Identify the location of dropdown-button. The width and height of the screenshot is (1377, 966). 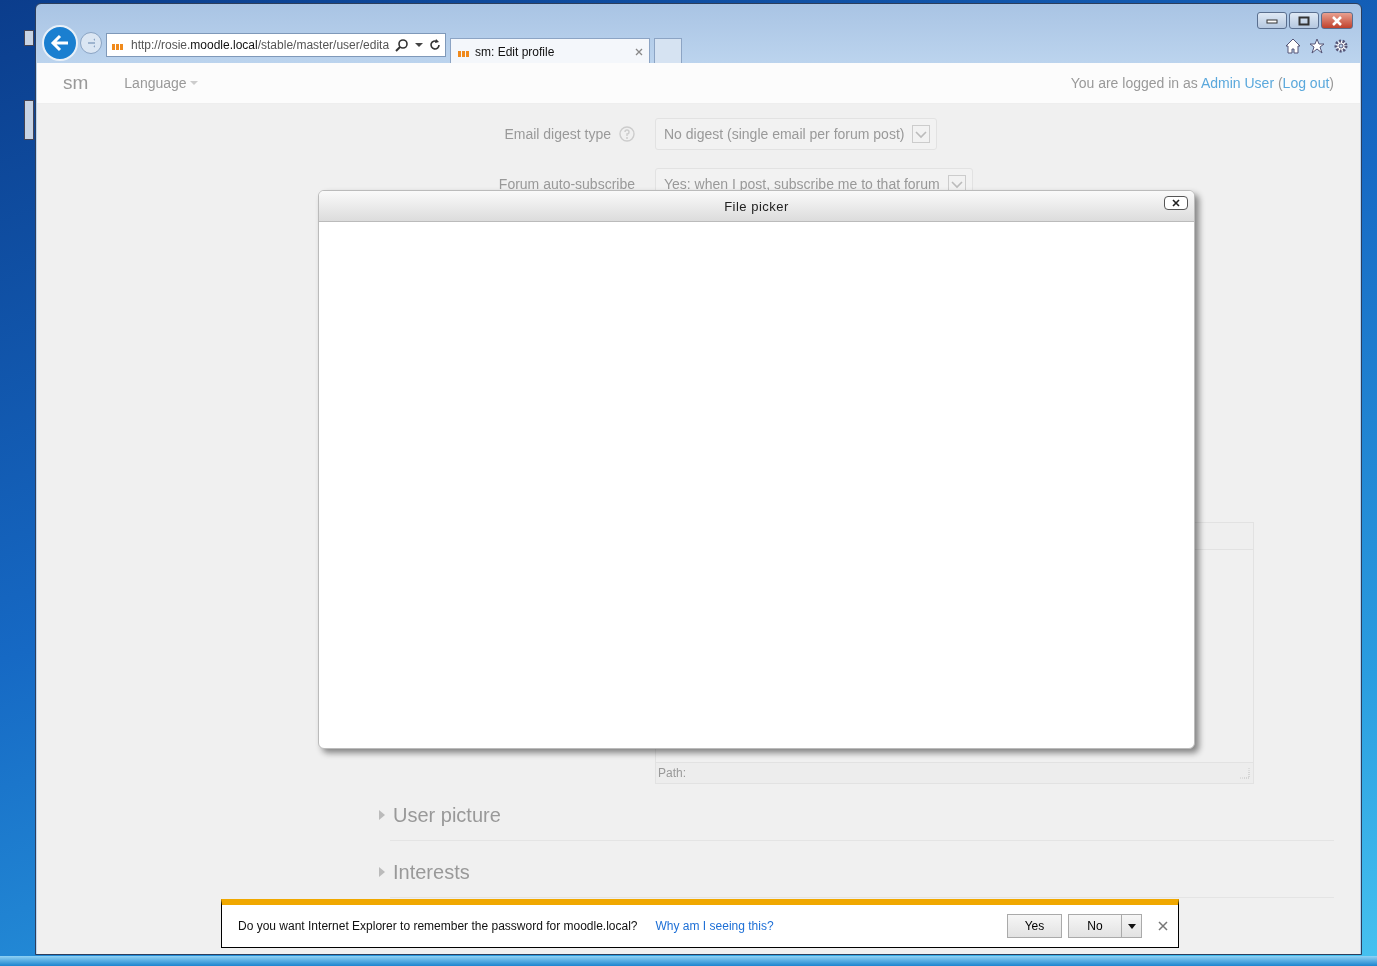
(1132, 926).